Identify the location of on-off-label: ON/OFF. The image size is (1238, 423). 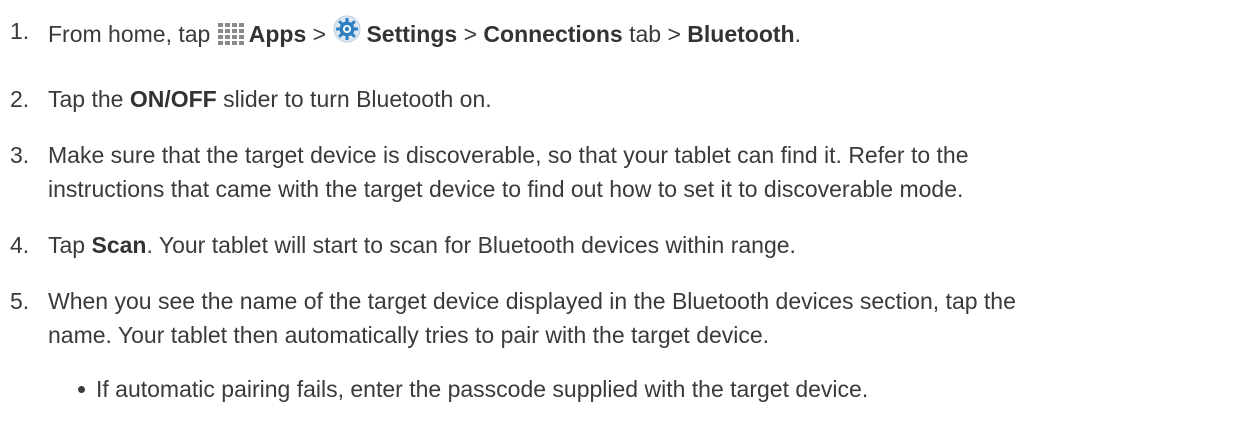
(173, 99).